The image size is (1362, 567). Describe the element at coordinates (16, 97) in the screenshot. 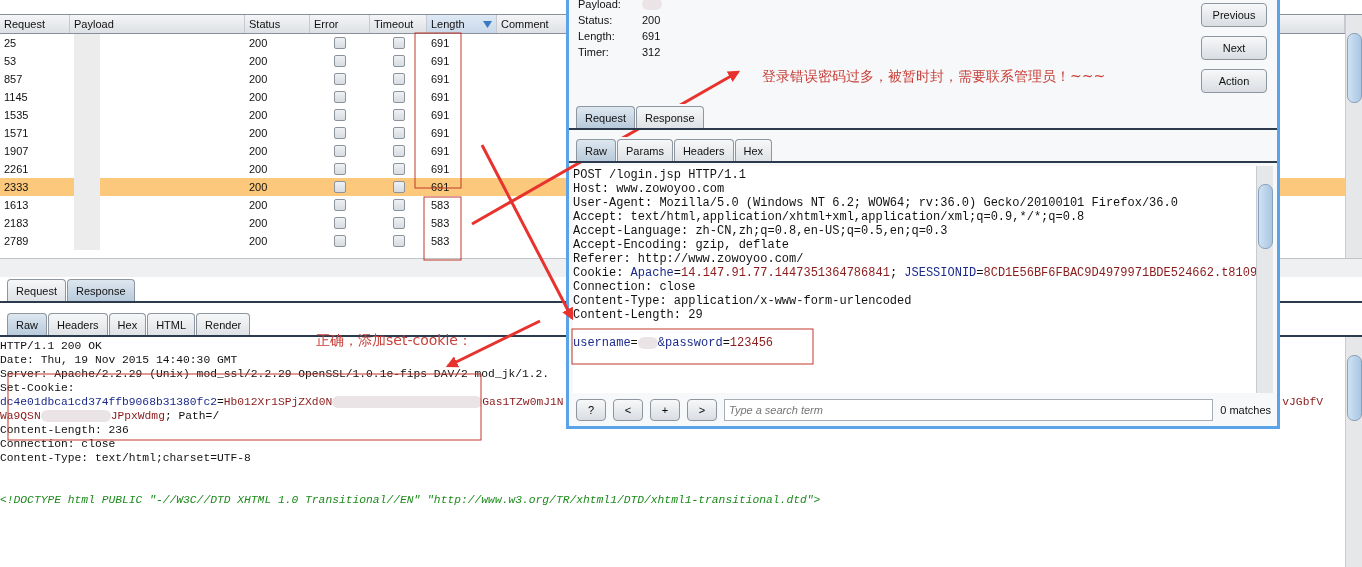

I see `table-cell-text: 1145` at that location.